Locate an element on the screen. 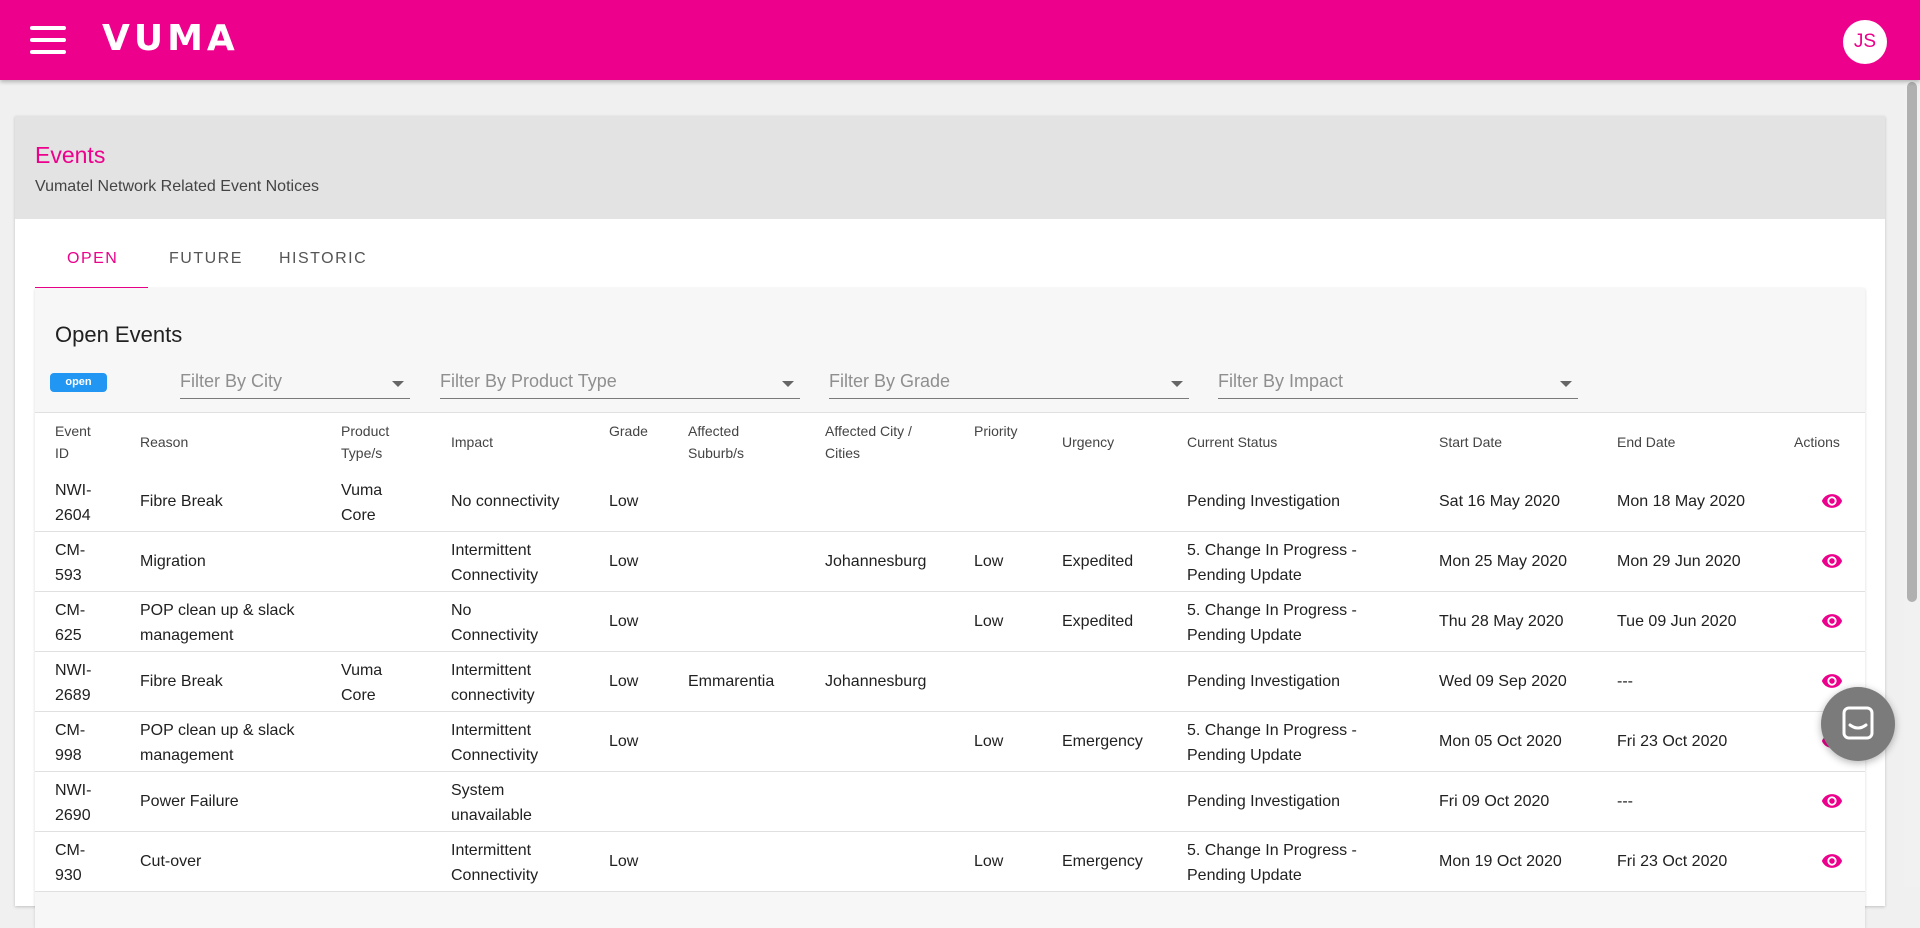  filter-impact-placeholder: Filter By Impact is located at coordinates (1281, 381).